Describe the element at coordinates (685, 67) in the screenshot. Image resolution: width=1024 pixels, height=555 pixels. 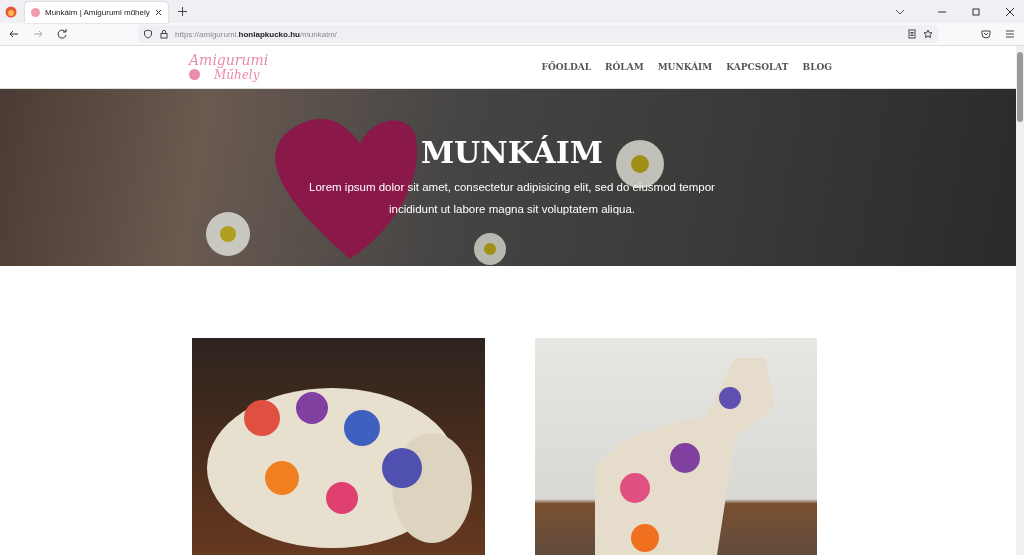
I see `nav-link: MUNKÁIM` at that location.